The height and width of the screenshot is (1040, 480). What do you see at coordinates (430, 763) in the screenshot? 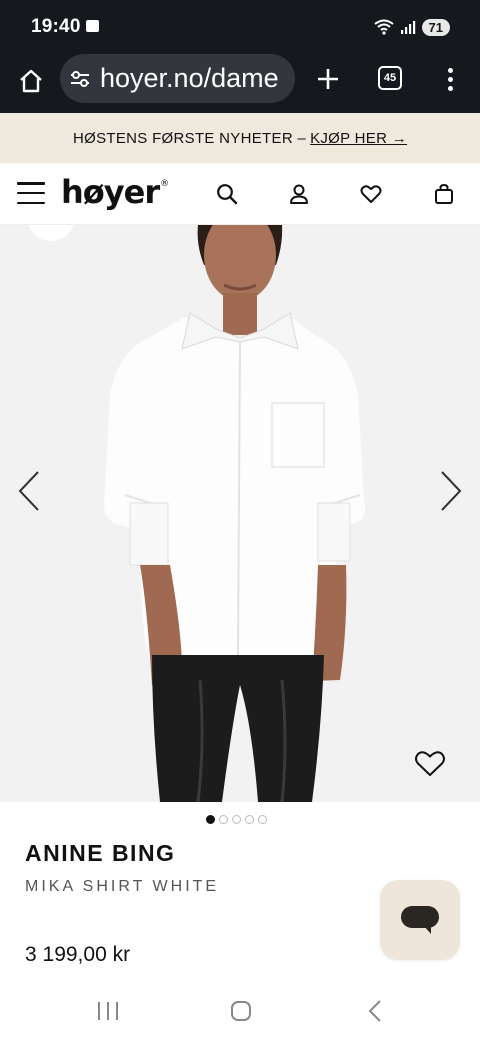
I see `add-to-wishlist-icon` at bounding box center [430, 763].